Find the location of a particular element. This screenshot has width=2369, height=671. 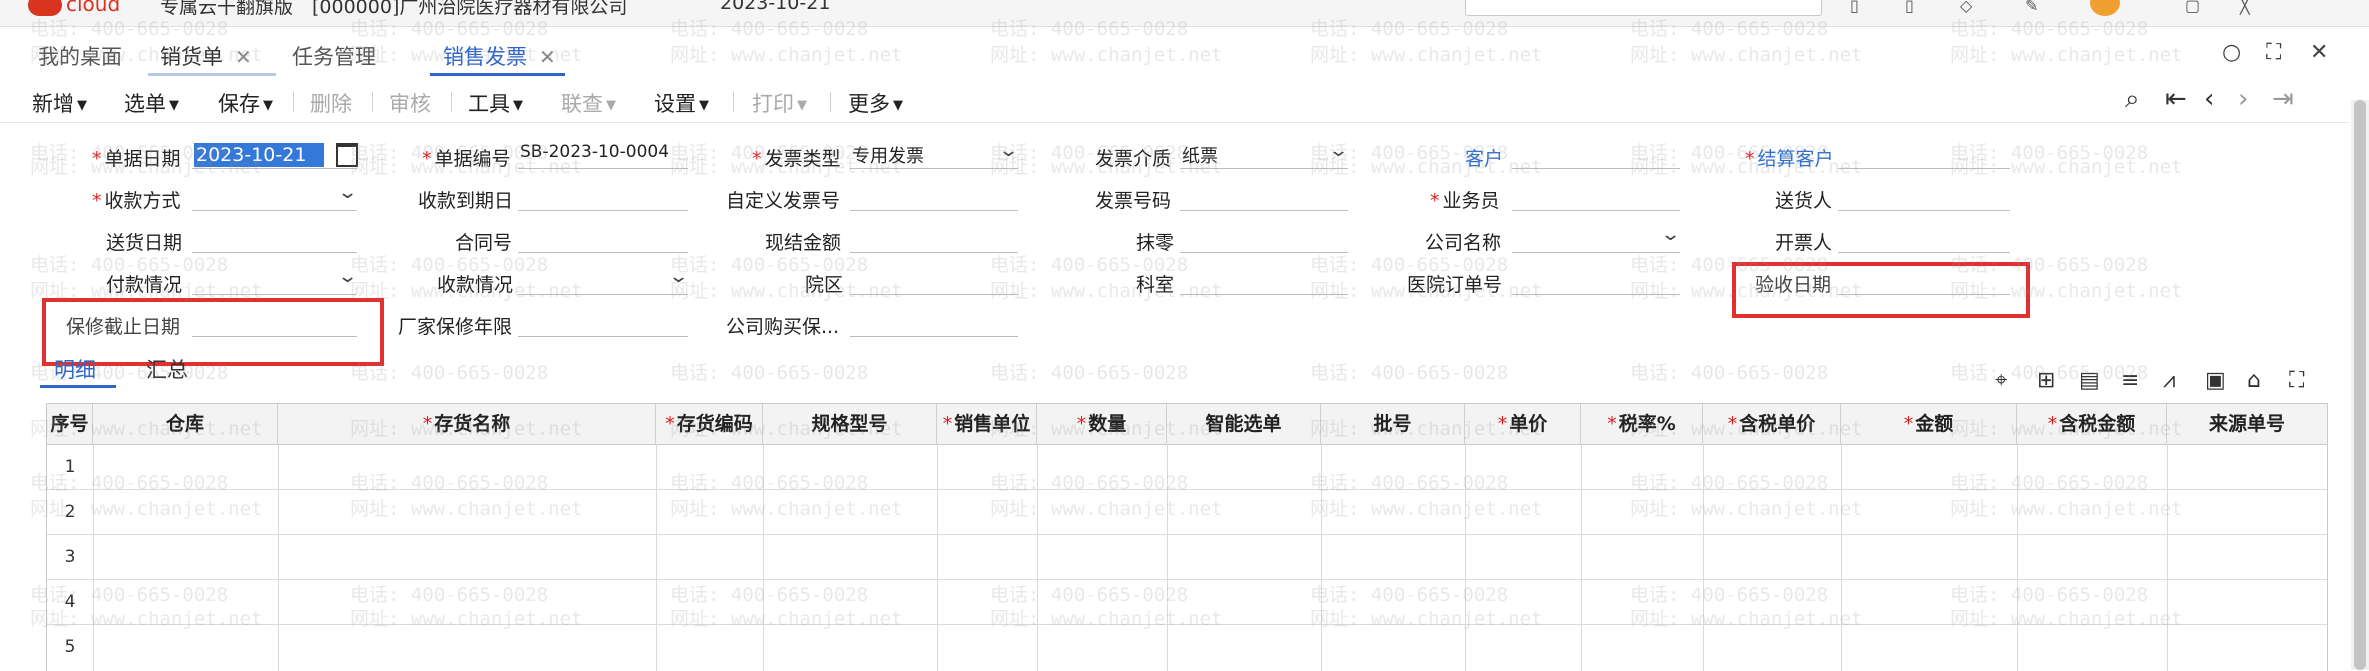

warehouse-icon: ⌂ is located at coordinates (2254, 380).